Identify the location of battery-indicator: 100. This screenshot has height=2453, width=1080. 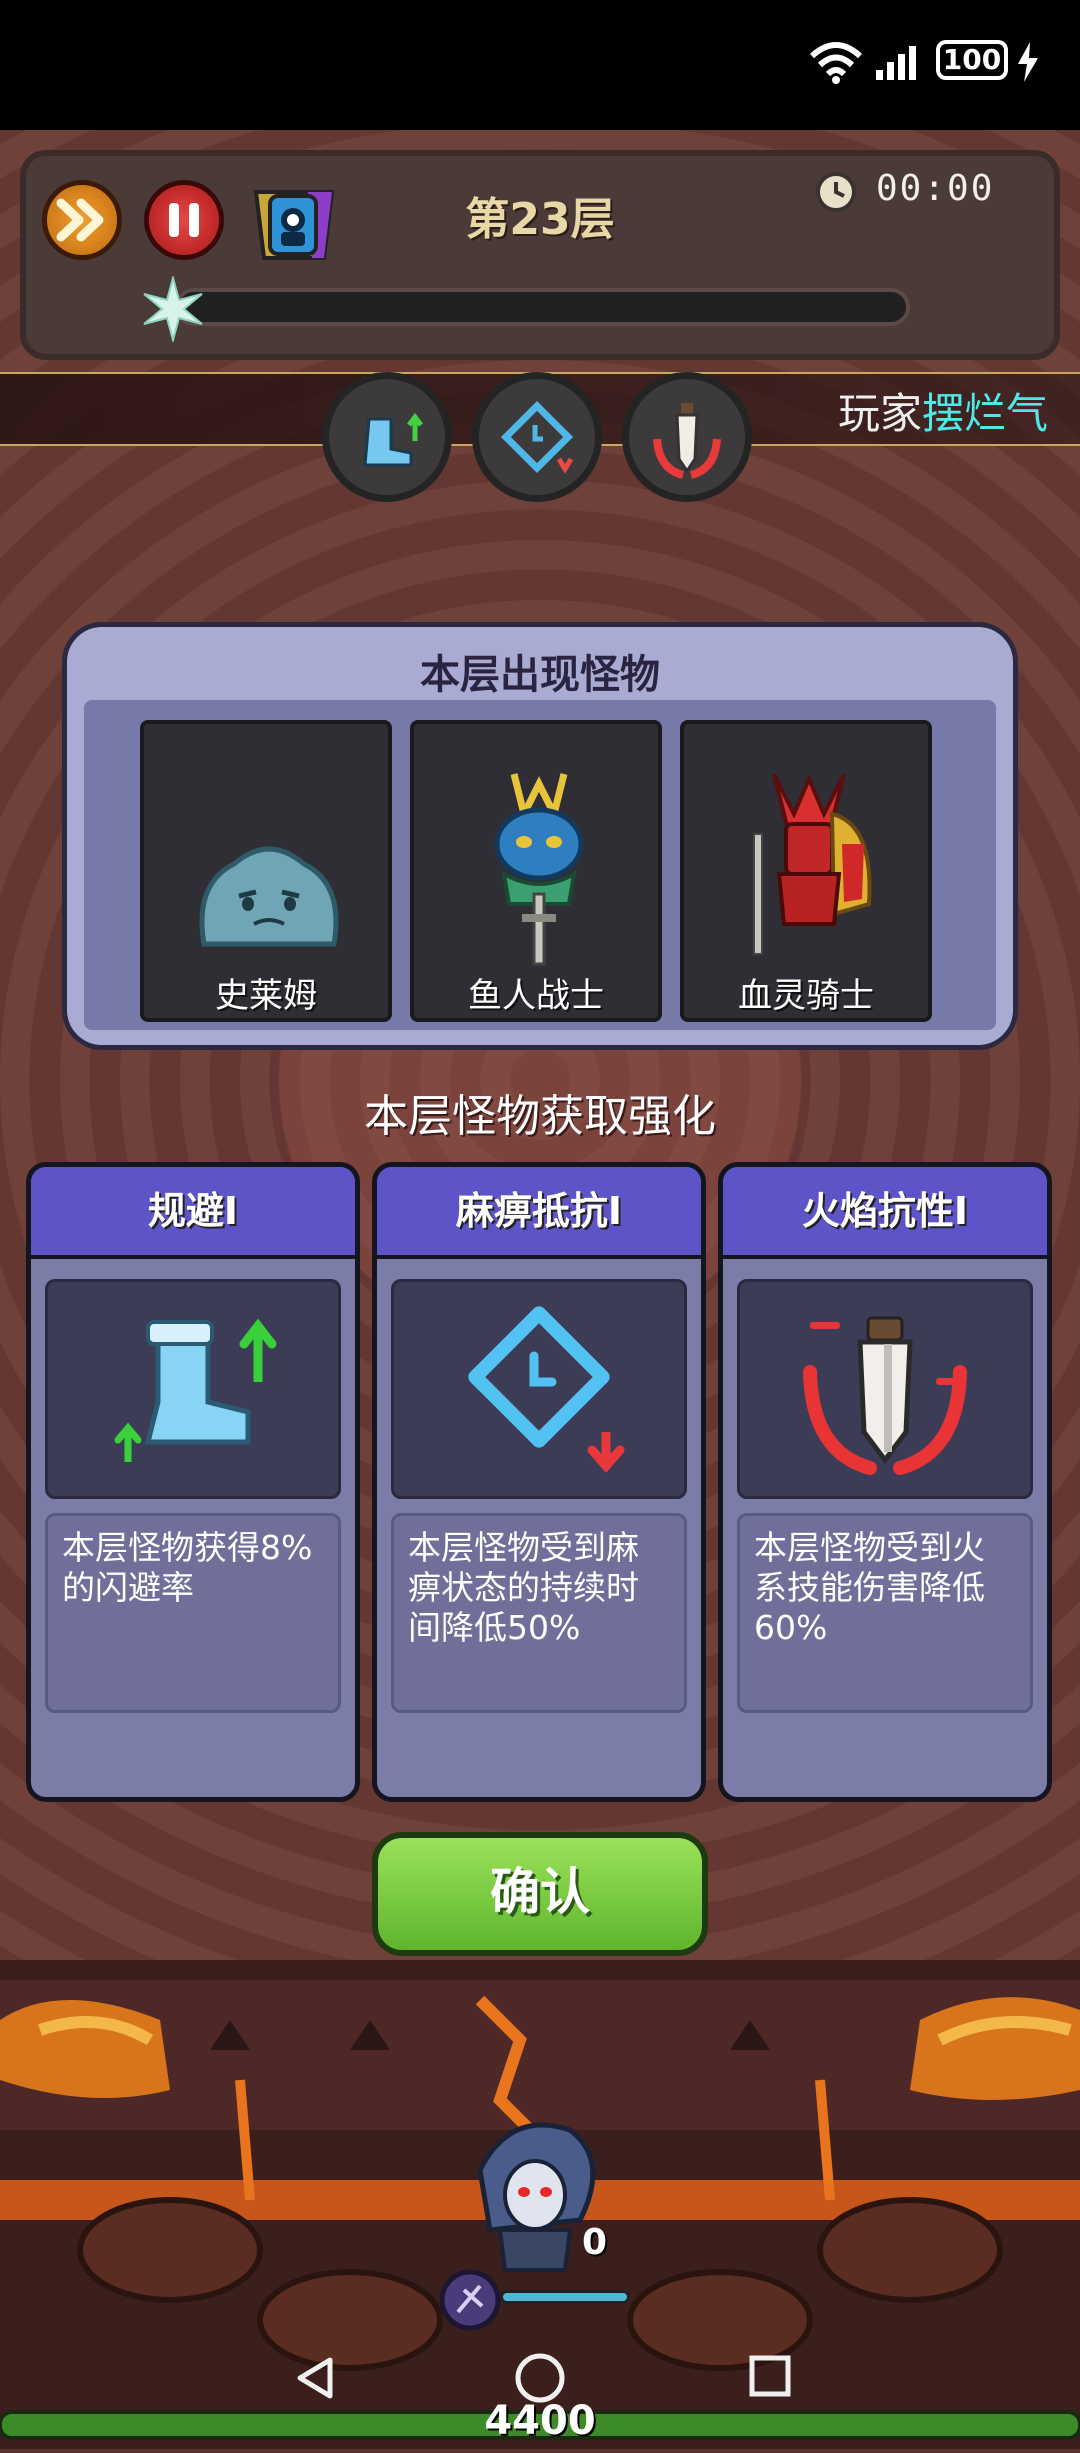
(972, 60).